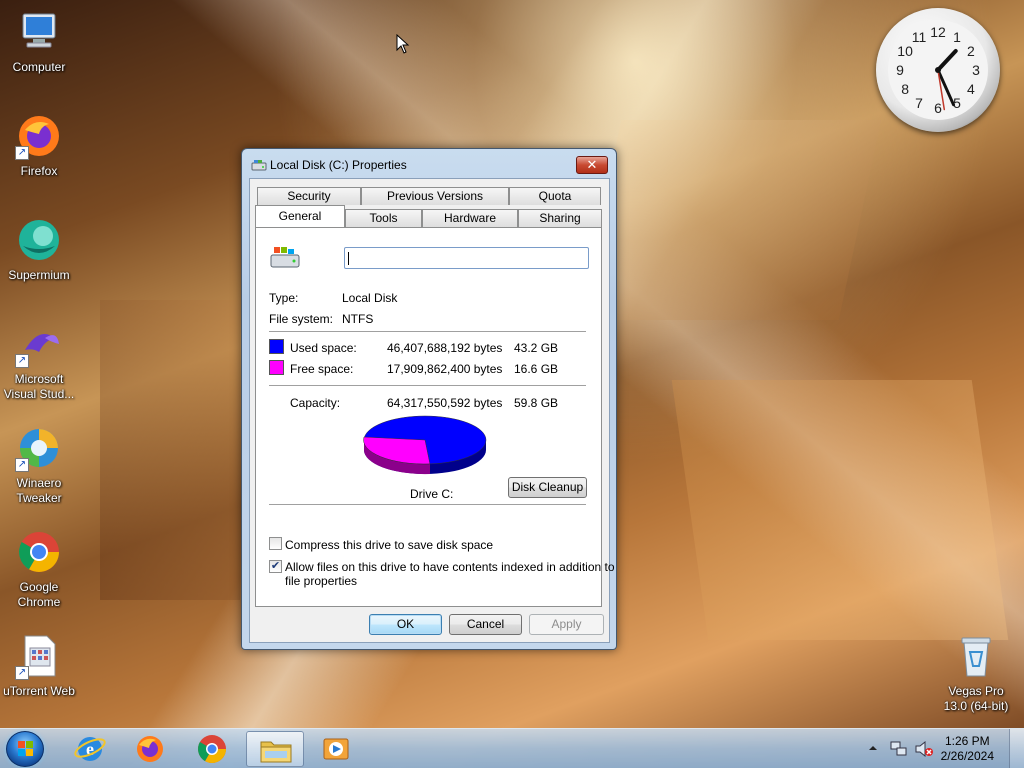 This screenshot has height=768, width=1024. I want to click on desktop-icon-utorrent-web: ↗ uTorrent Web, so click(39, 665).